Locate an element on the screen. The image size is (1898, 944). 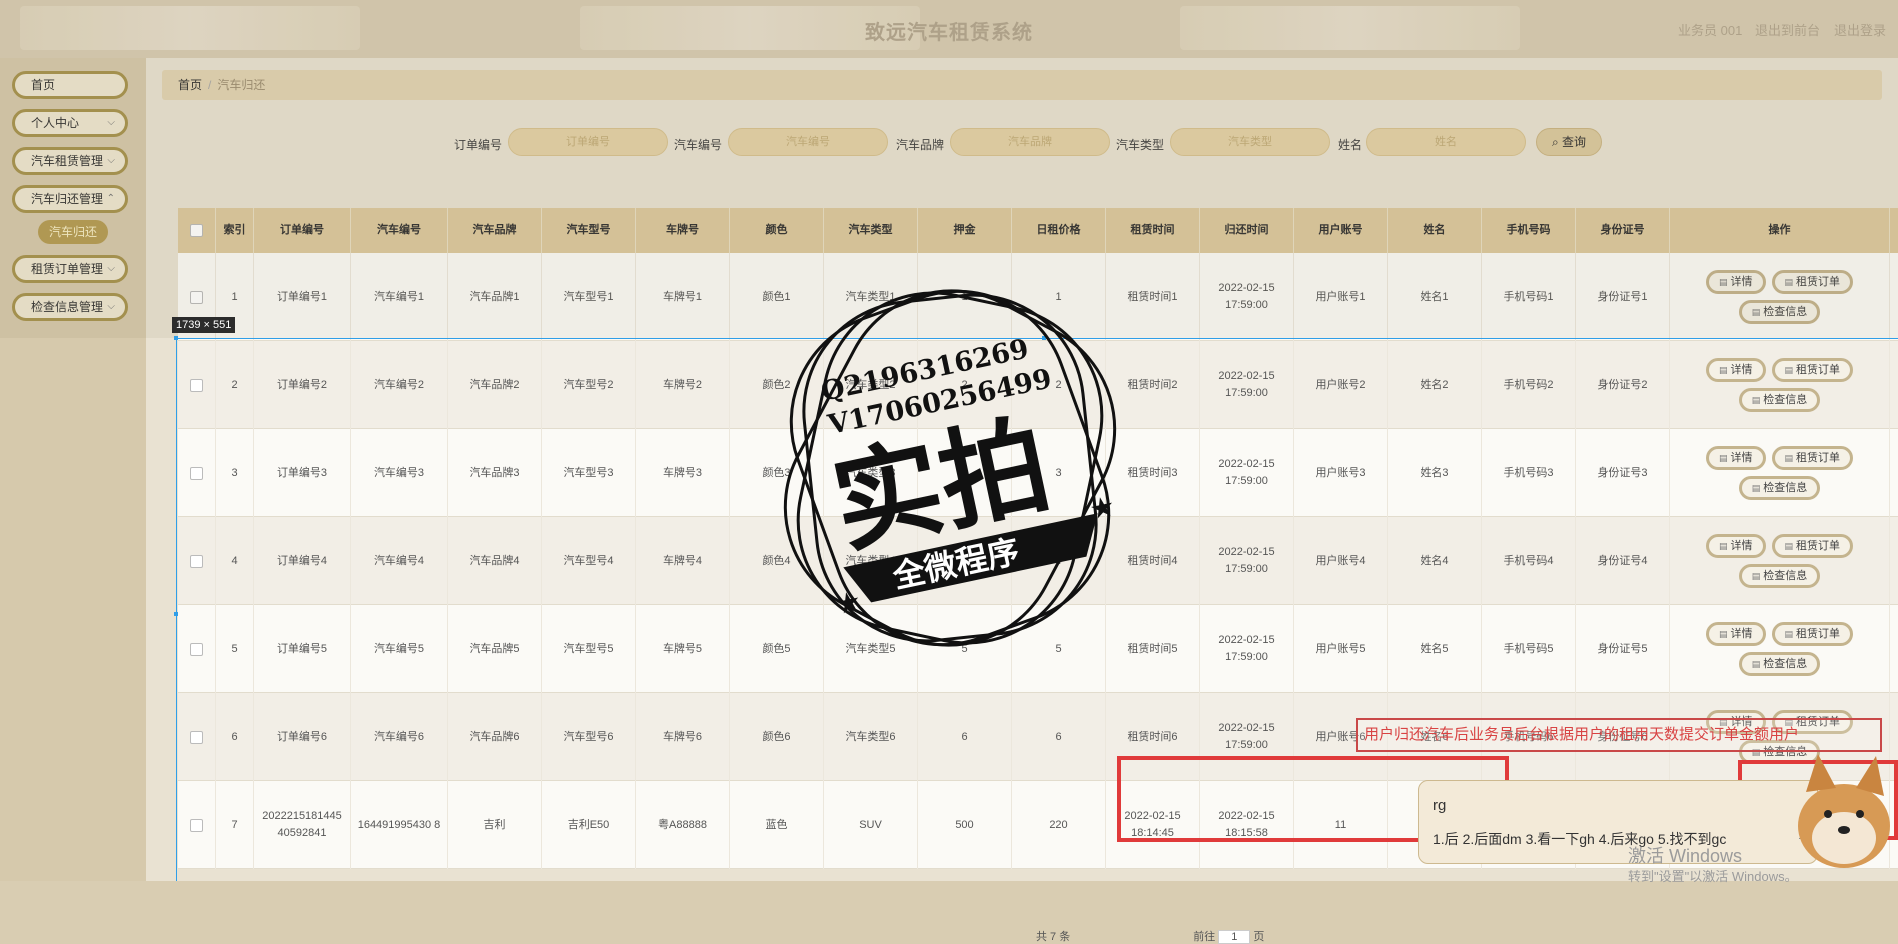
brand-input: 汽车品牌 is located at coordinates (1030, 142).